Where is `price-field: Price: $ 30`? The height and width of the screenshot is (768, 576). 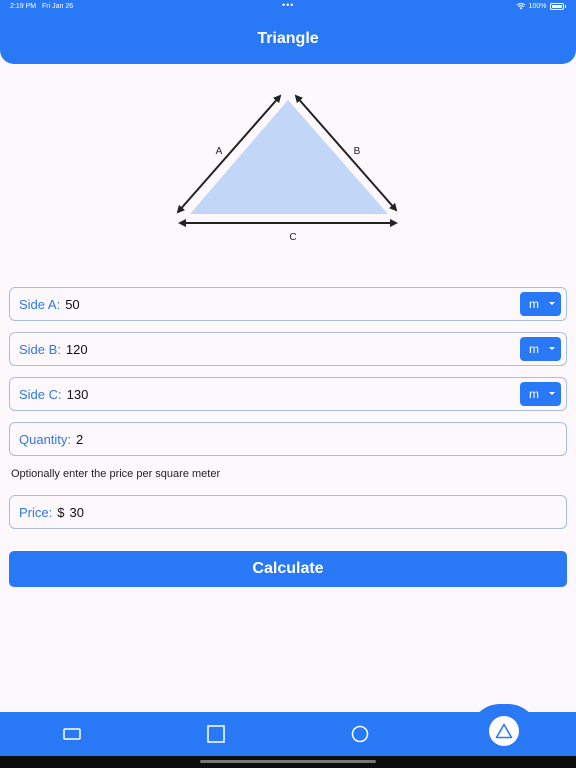
price-field: Price: $ 30 is located at coordinates (288, 512).